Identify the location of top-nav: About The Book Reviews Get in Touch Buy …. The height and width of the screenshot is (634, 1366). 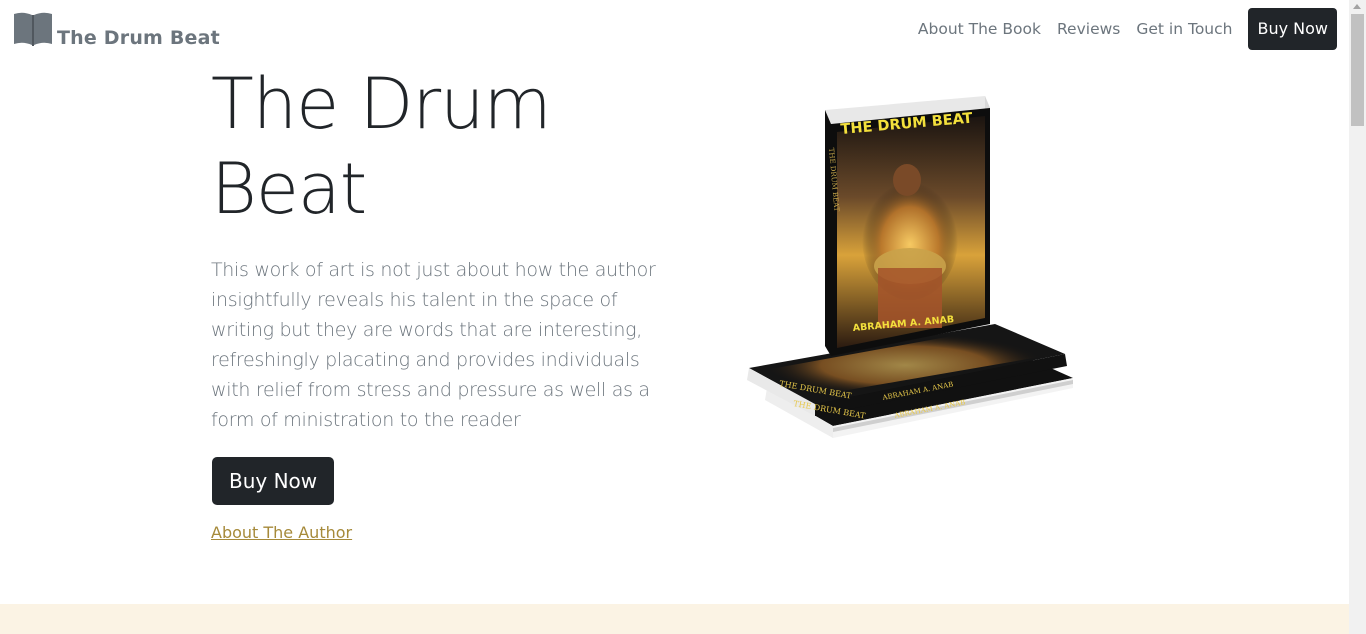
(1127, 29).